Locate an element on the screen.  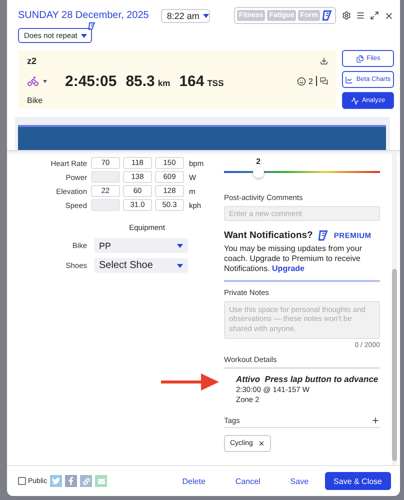
workout-step-title: Attivo Press lap button to advance is located at coordinates (308, 379).